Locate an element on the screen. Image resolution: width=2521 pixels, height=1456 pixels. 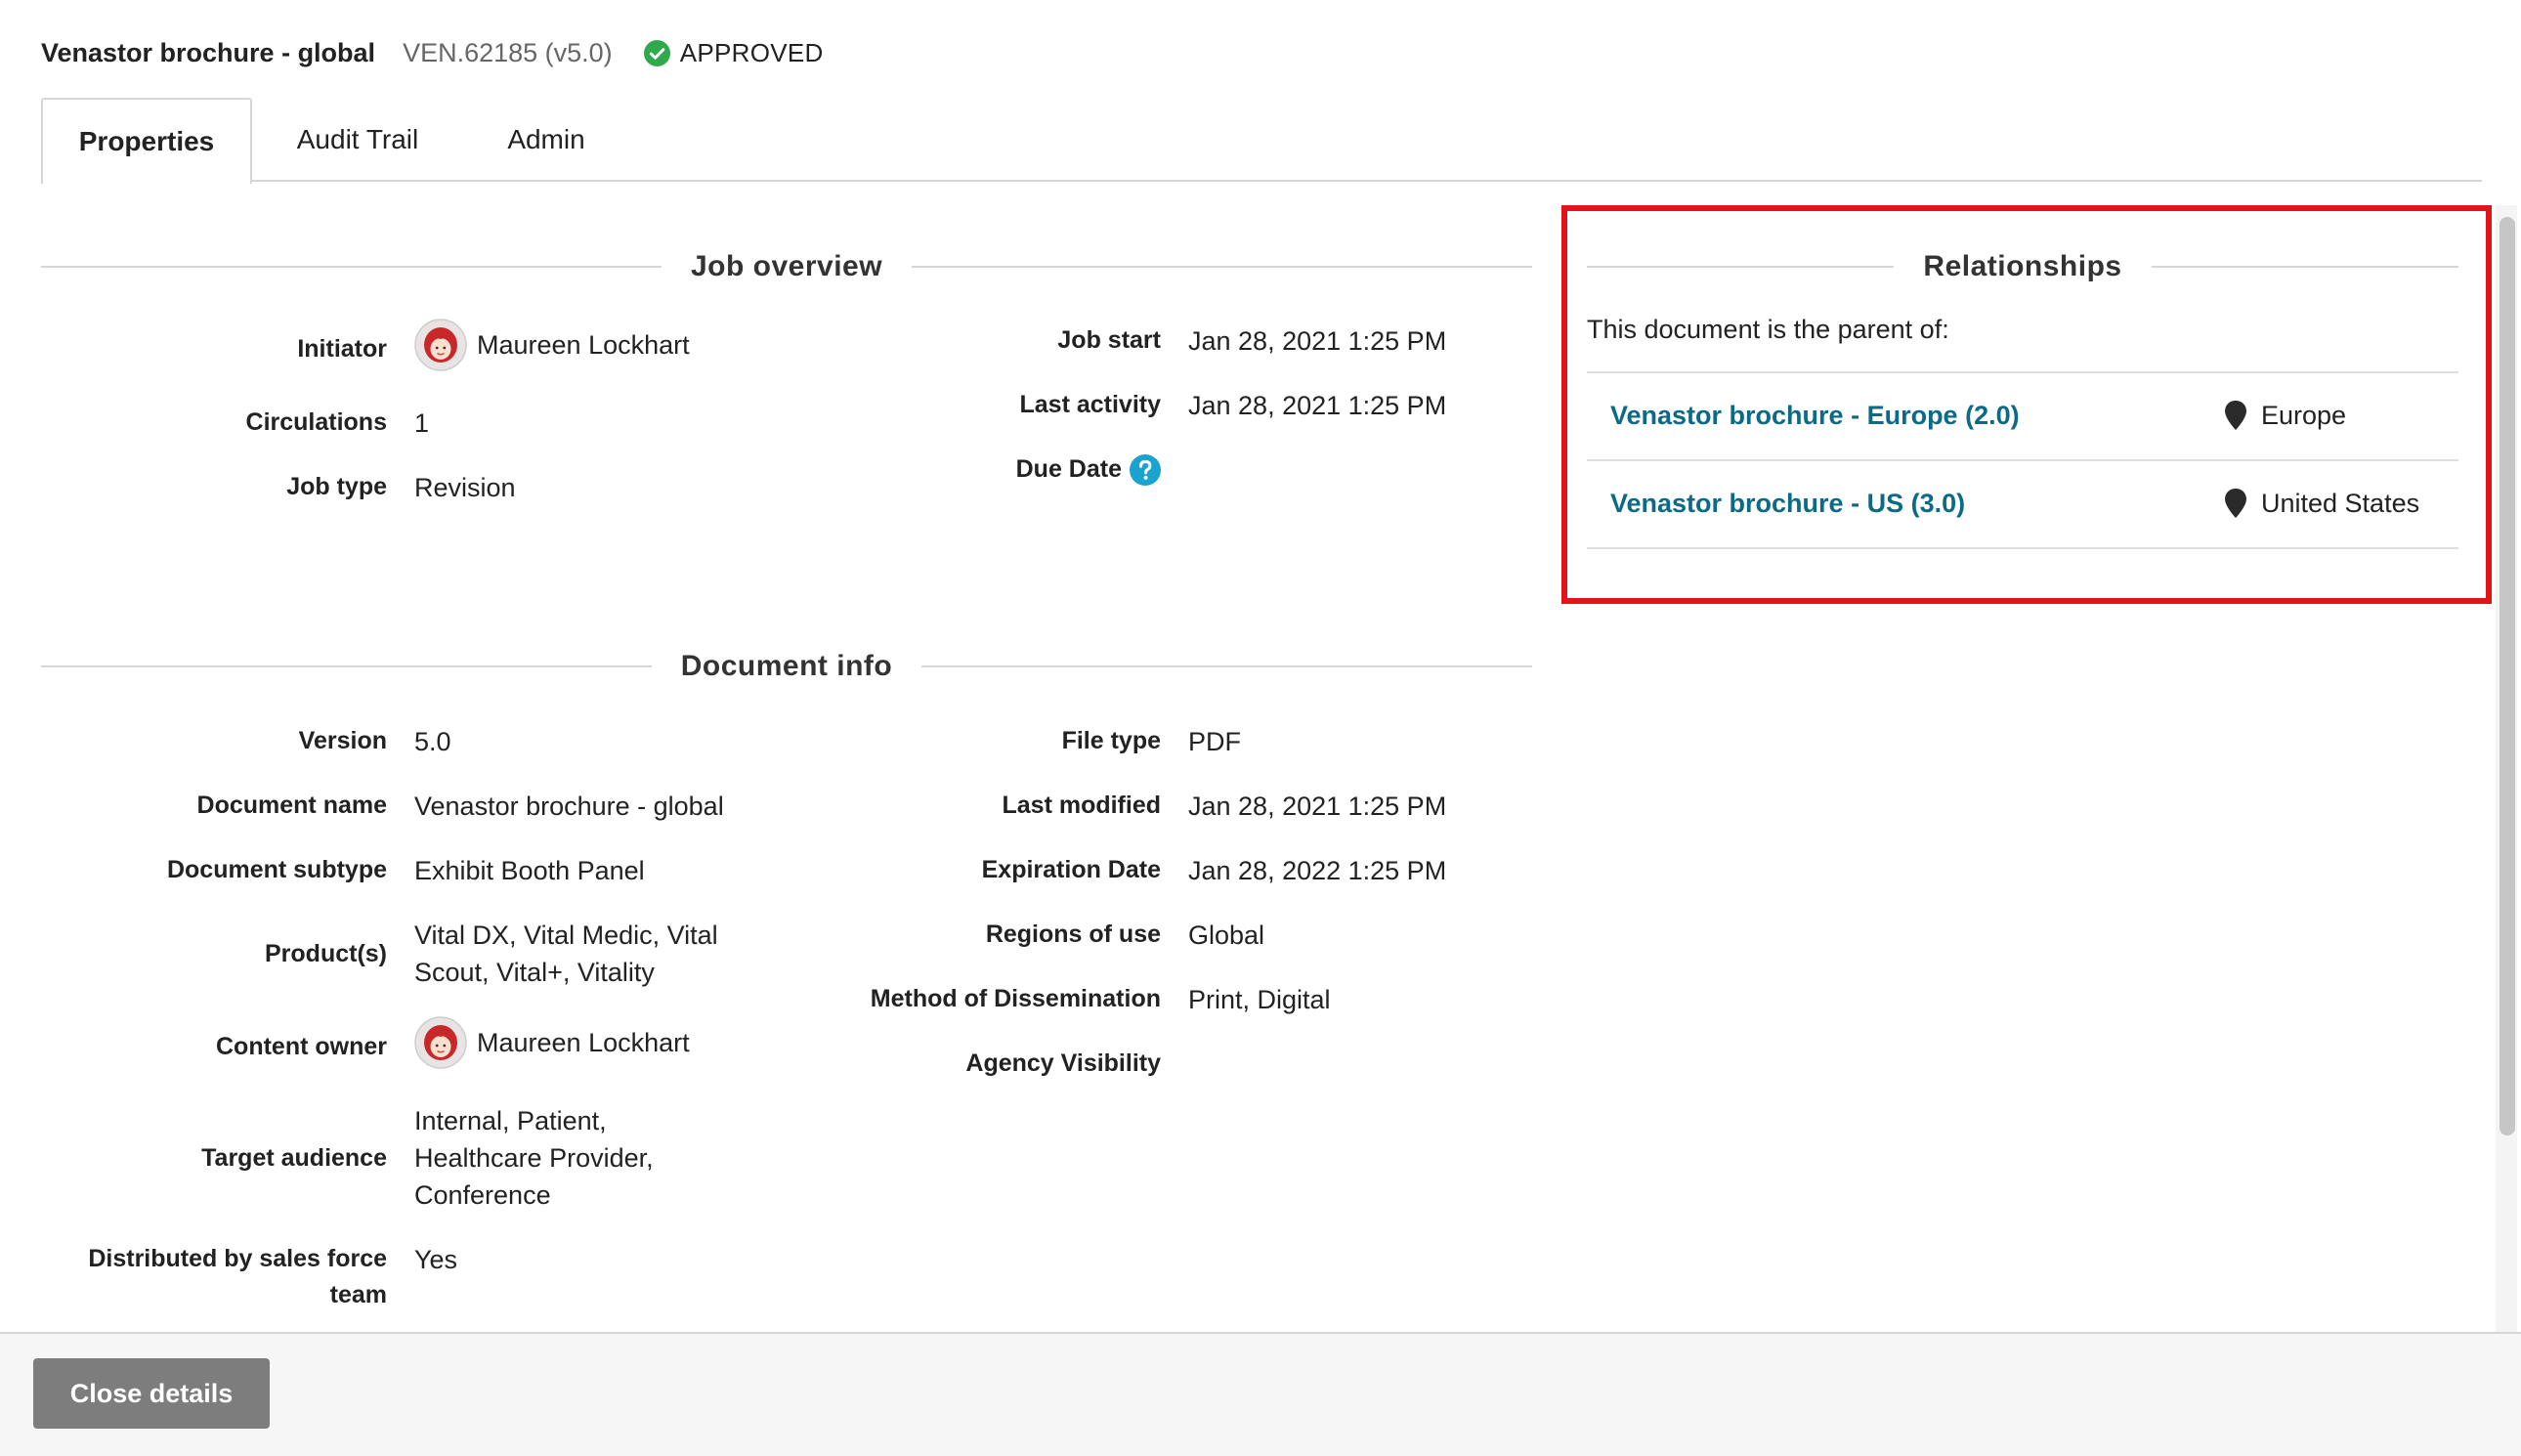
relationships-intro: This document is the parent of: is located at coordinates (1768, 329).